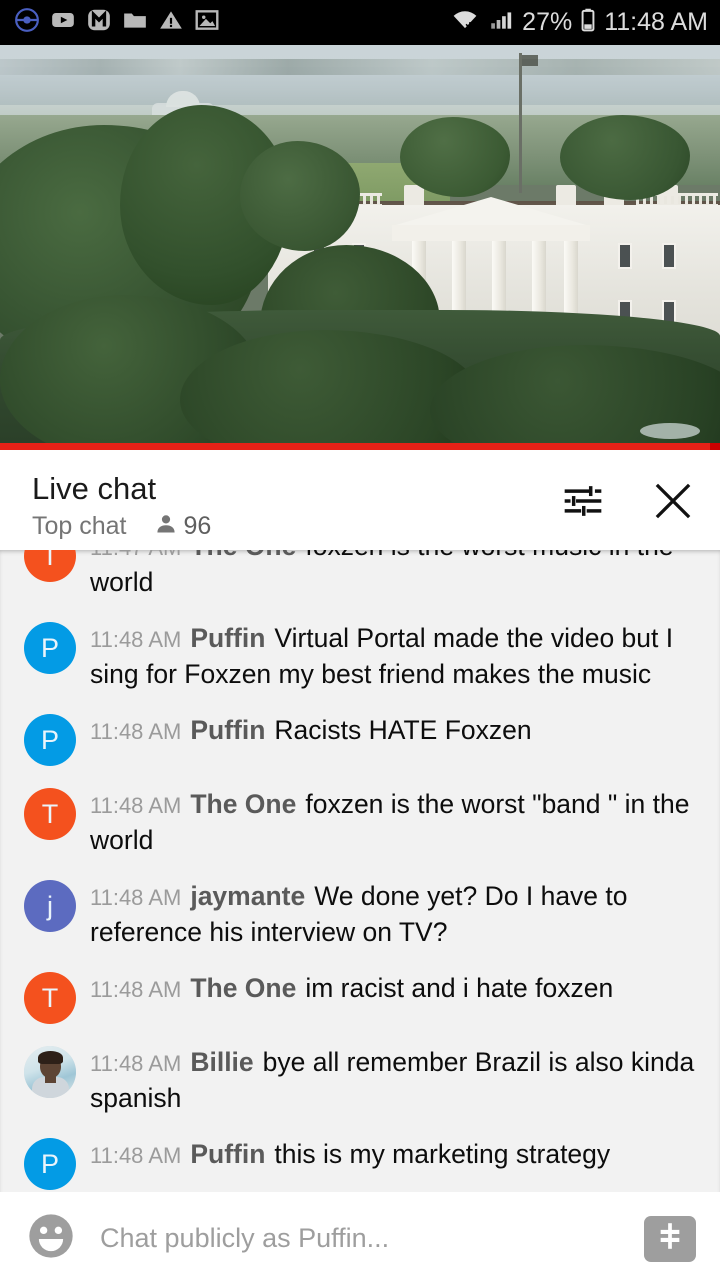  What do you see at coordinates (197, 526) in the screenshot?
I see `viewer-count-label: 96` at bounding box center [197, 526].